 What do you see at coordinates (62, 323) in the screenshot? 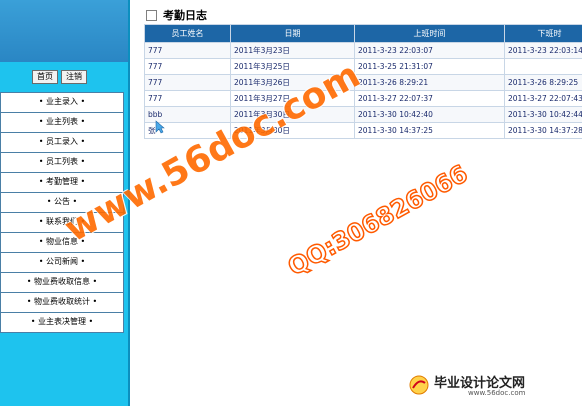
I see `menu-item-owner-vote: • 业主表决管理 •` at bounding box center [62, 323].